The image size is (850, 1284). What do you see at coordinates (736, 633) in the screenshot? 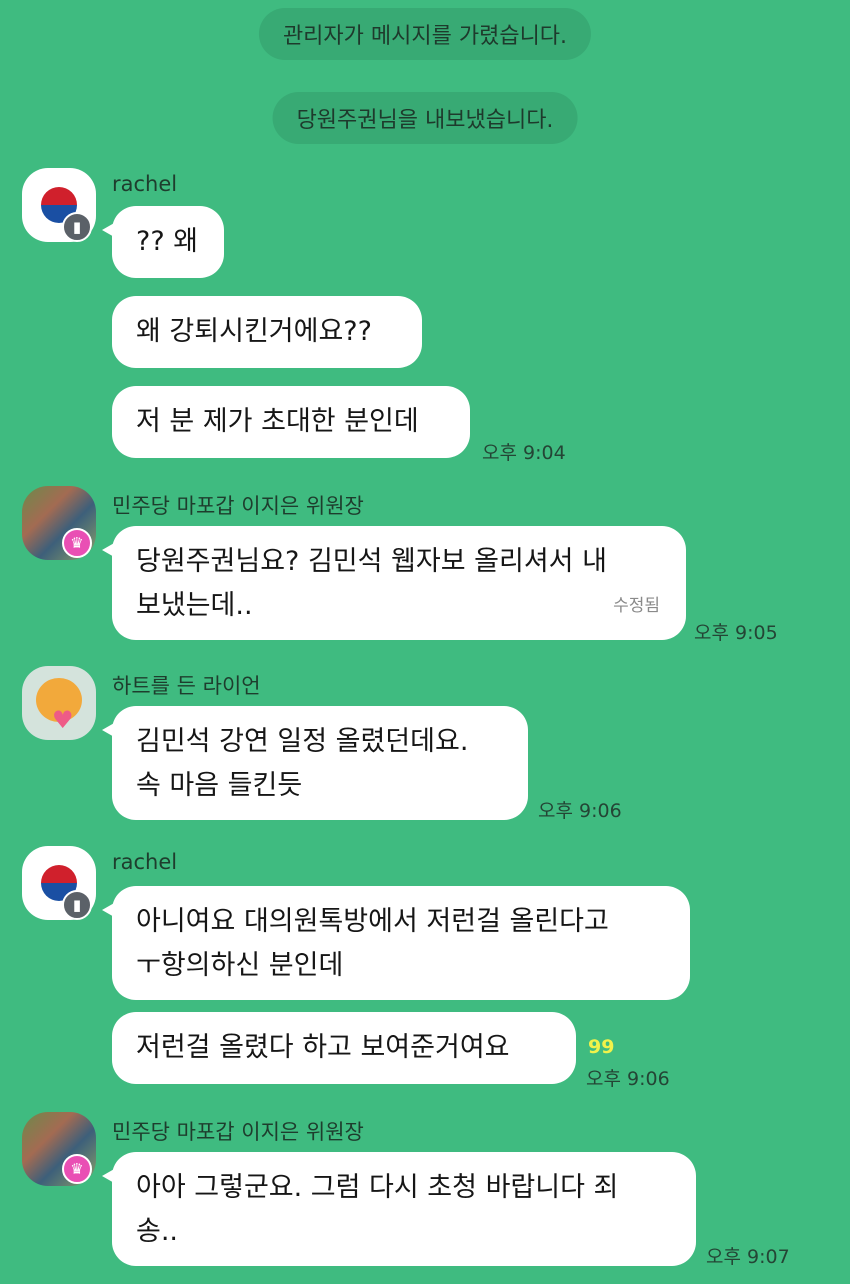
I see `message-time: 오후 9:05` at bounding box center [736, 633].